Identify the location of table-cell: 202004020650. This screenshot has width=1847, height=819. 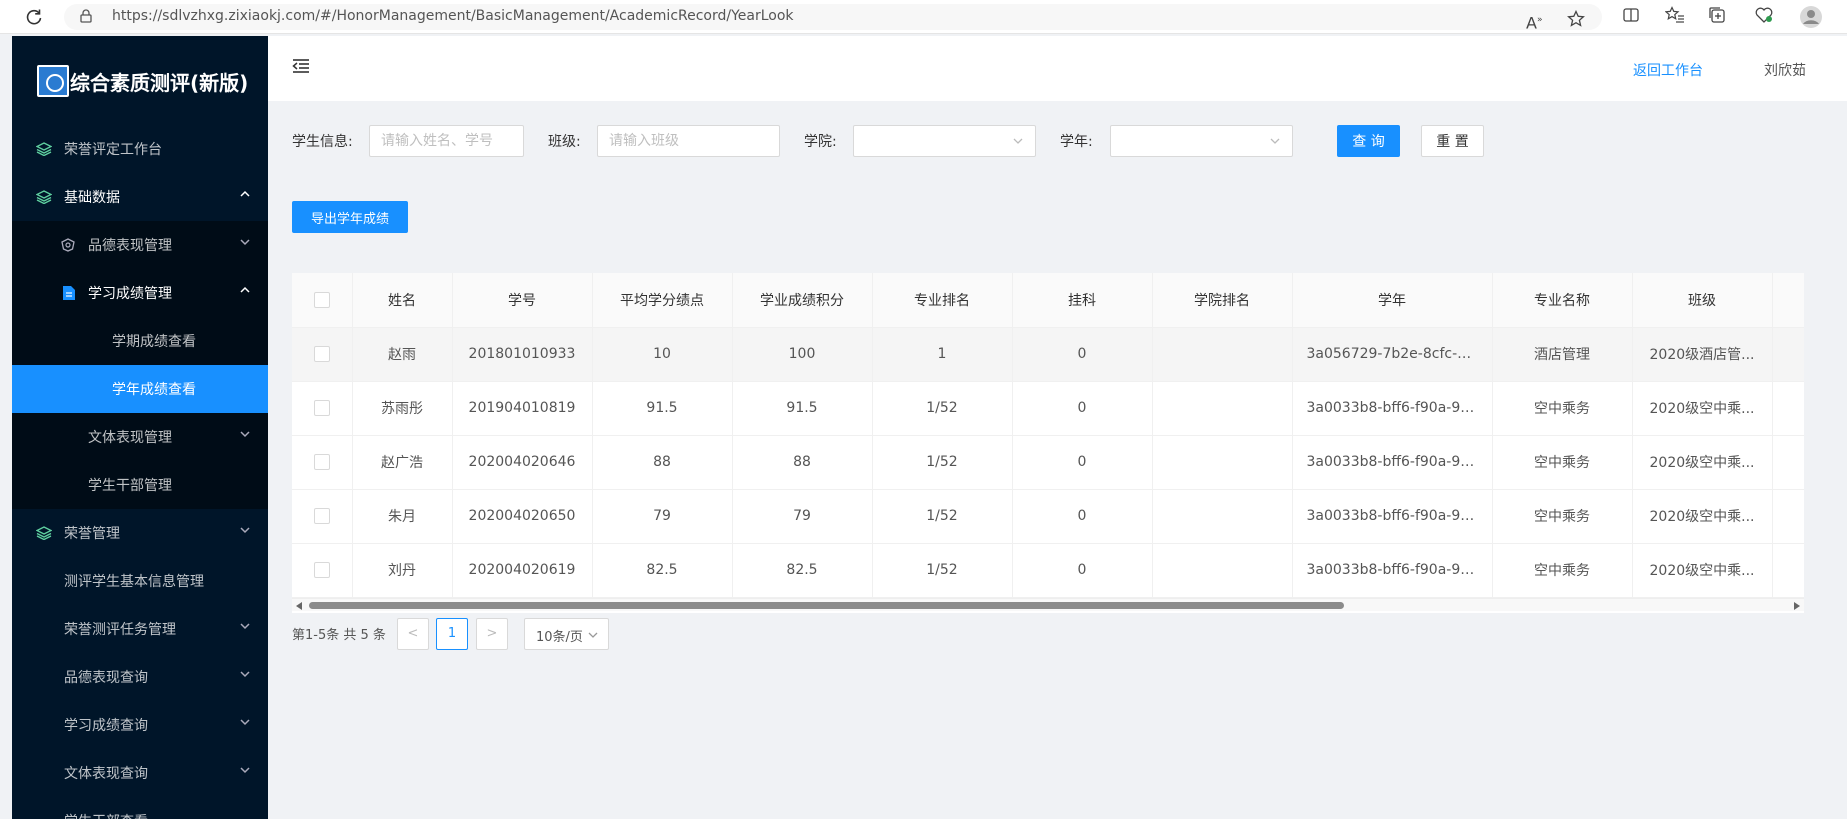
(522, 516).